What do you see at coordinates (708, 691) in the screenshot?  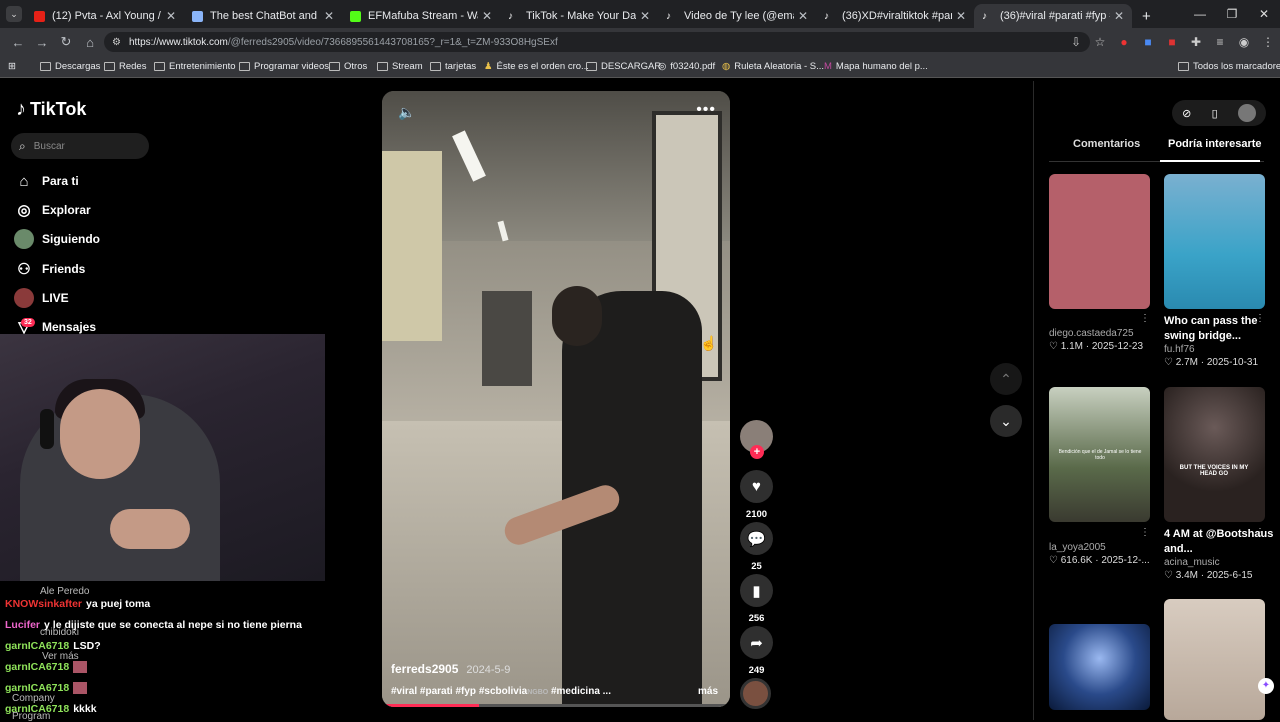 I see `more-caption-link: más` at bounding box center [708, 691].